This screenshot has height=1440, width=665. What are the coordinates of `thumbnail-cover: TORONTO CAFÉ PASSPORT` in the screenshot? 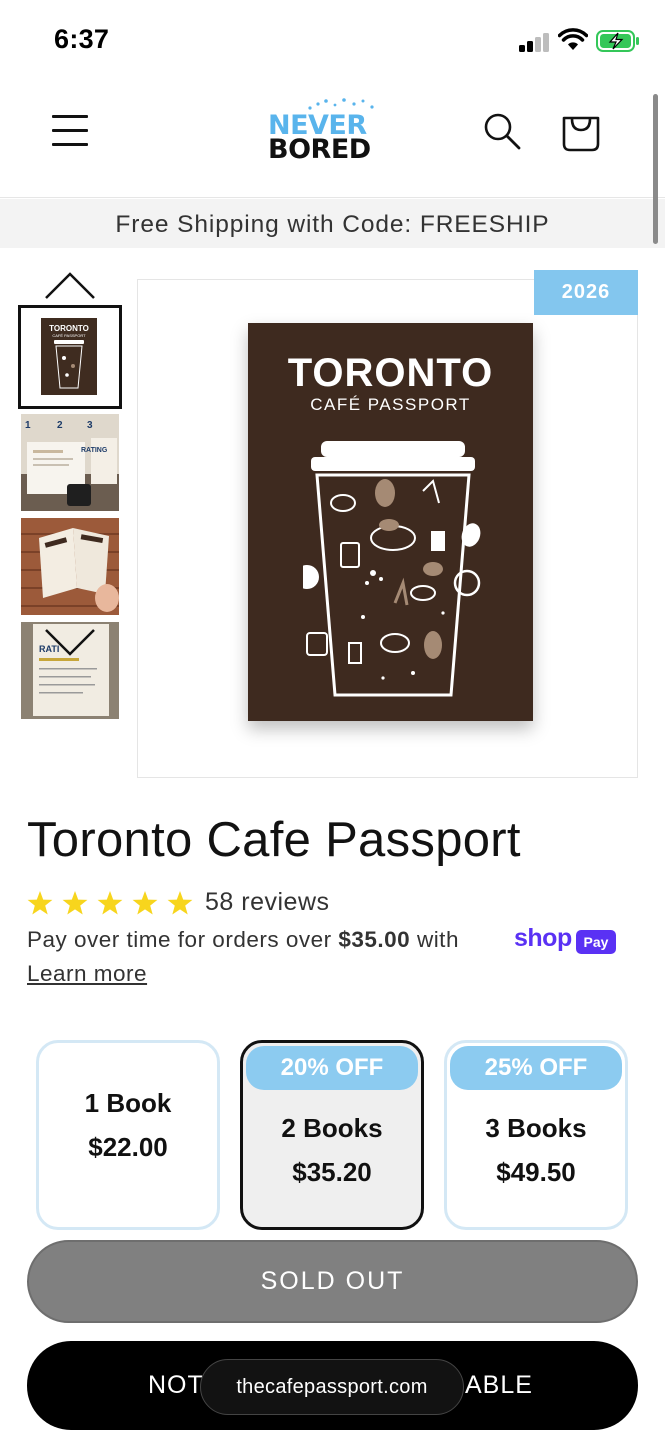 It's located at (70, 357).